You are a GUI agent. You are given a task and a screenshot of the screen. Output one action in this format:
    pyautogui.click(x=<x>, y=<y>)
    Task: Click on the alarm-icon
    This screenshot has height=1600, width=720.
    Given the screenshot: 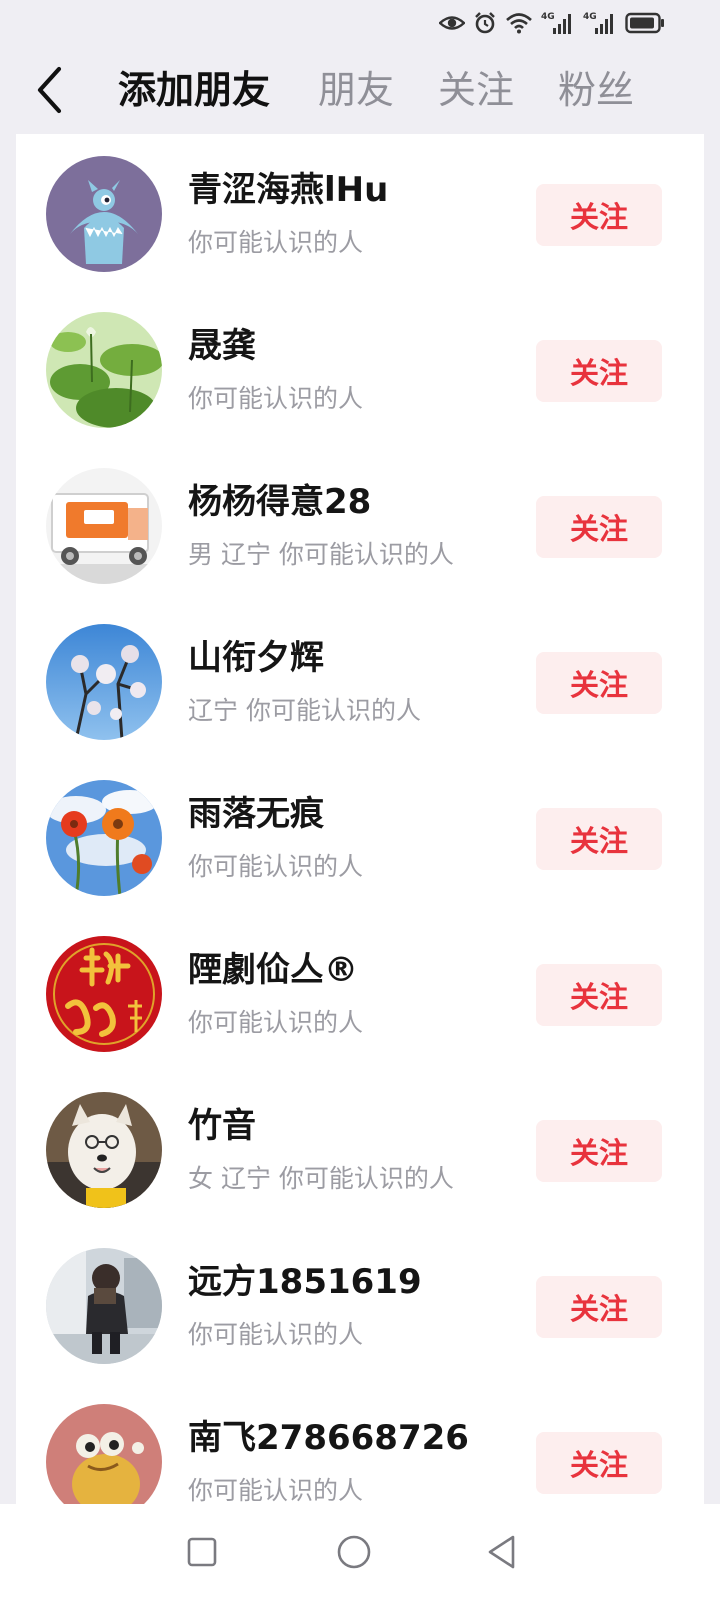 What is the action you would take?
    pyautogui.click(x=485, y=23)
    